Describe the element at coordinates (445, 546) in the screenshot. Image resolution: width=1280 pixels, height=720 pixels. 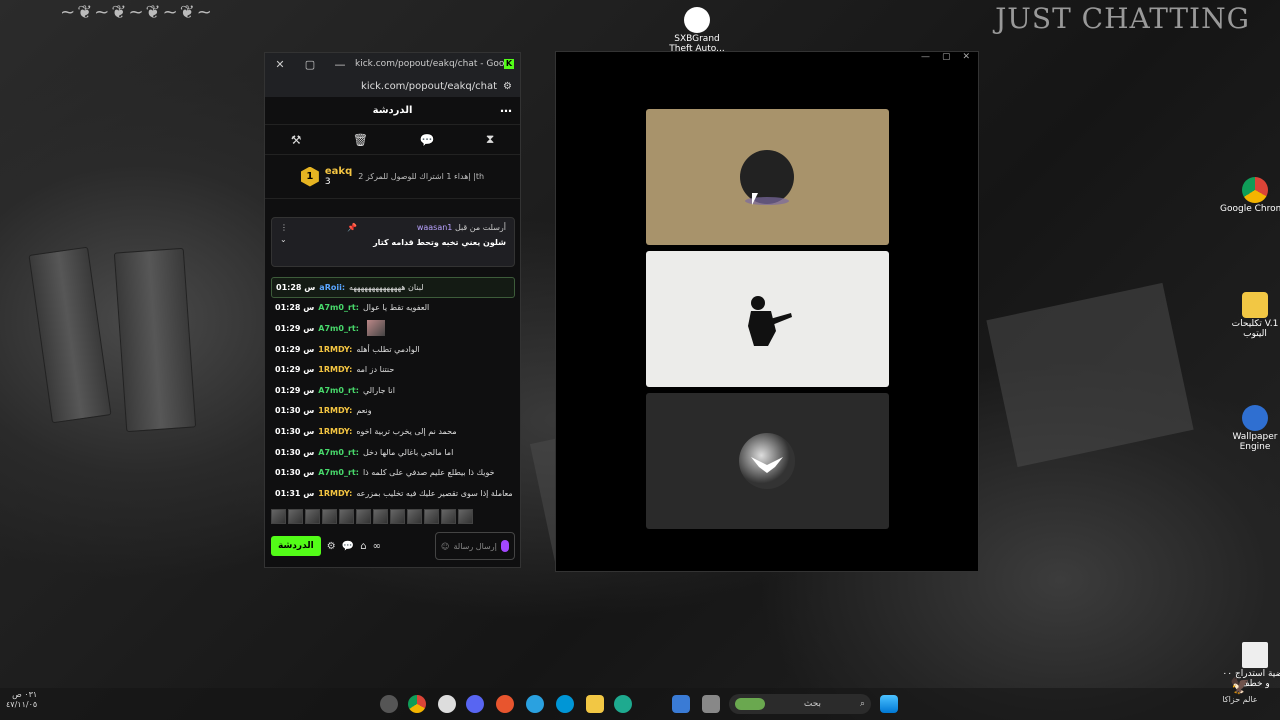
I see `emoji-icon: ☺` at that location.